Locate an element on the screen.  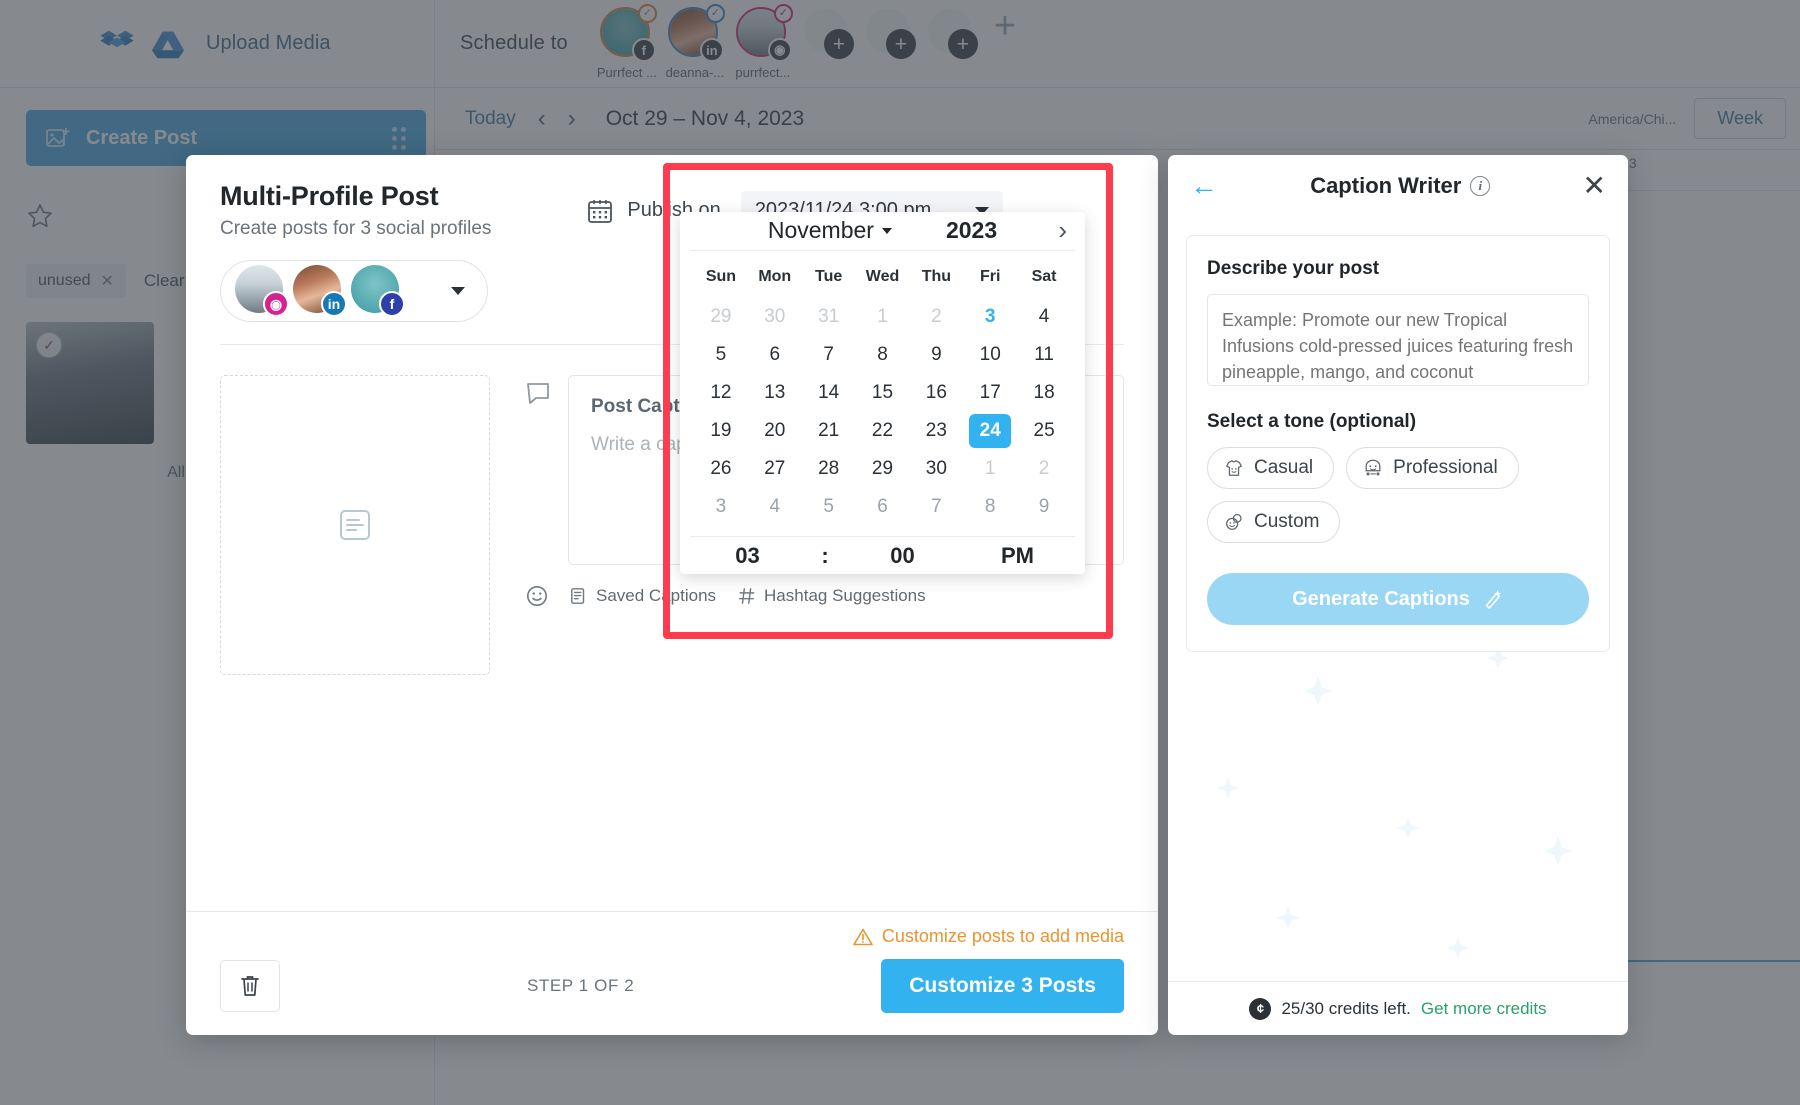
tone-chip-professional: Professional is located at coordinates (1432, 468).